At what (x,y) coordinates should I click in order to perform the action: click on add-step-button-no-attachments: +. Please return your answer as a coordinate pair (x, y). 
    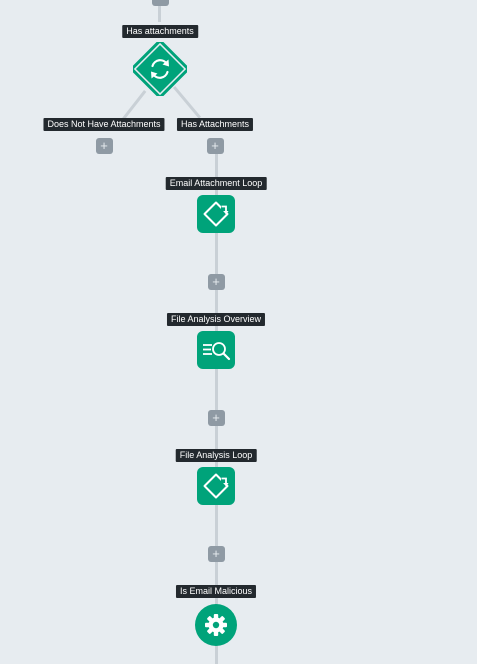
    Looking at the image, I should click on (104, 146).